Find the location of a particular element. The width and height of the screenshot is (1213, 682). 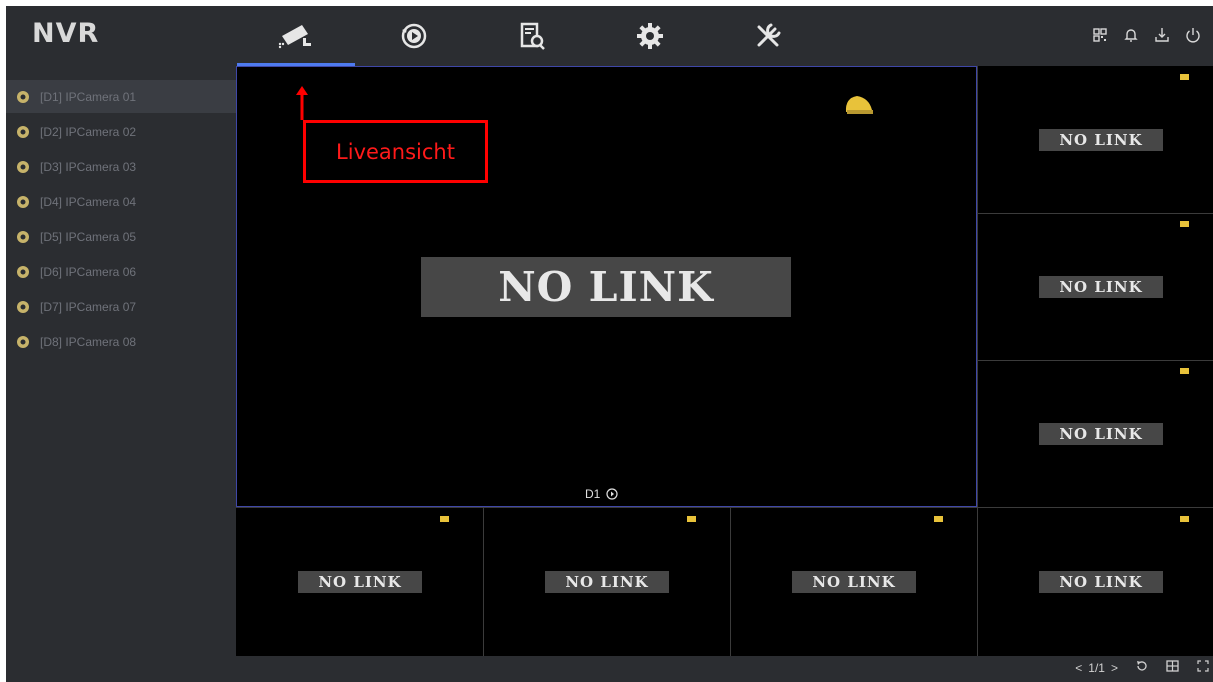

annotation-box: Liveansicht is located at coordinates (395, 151).